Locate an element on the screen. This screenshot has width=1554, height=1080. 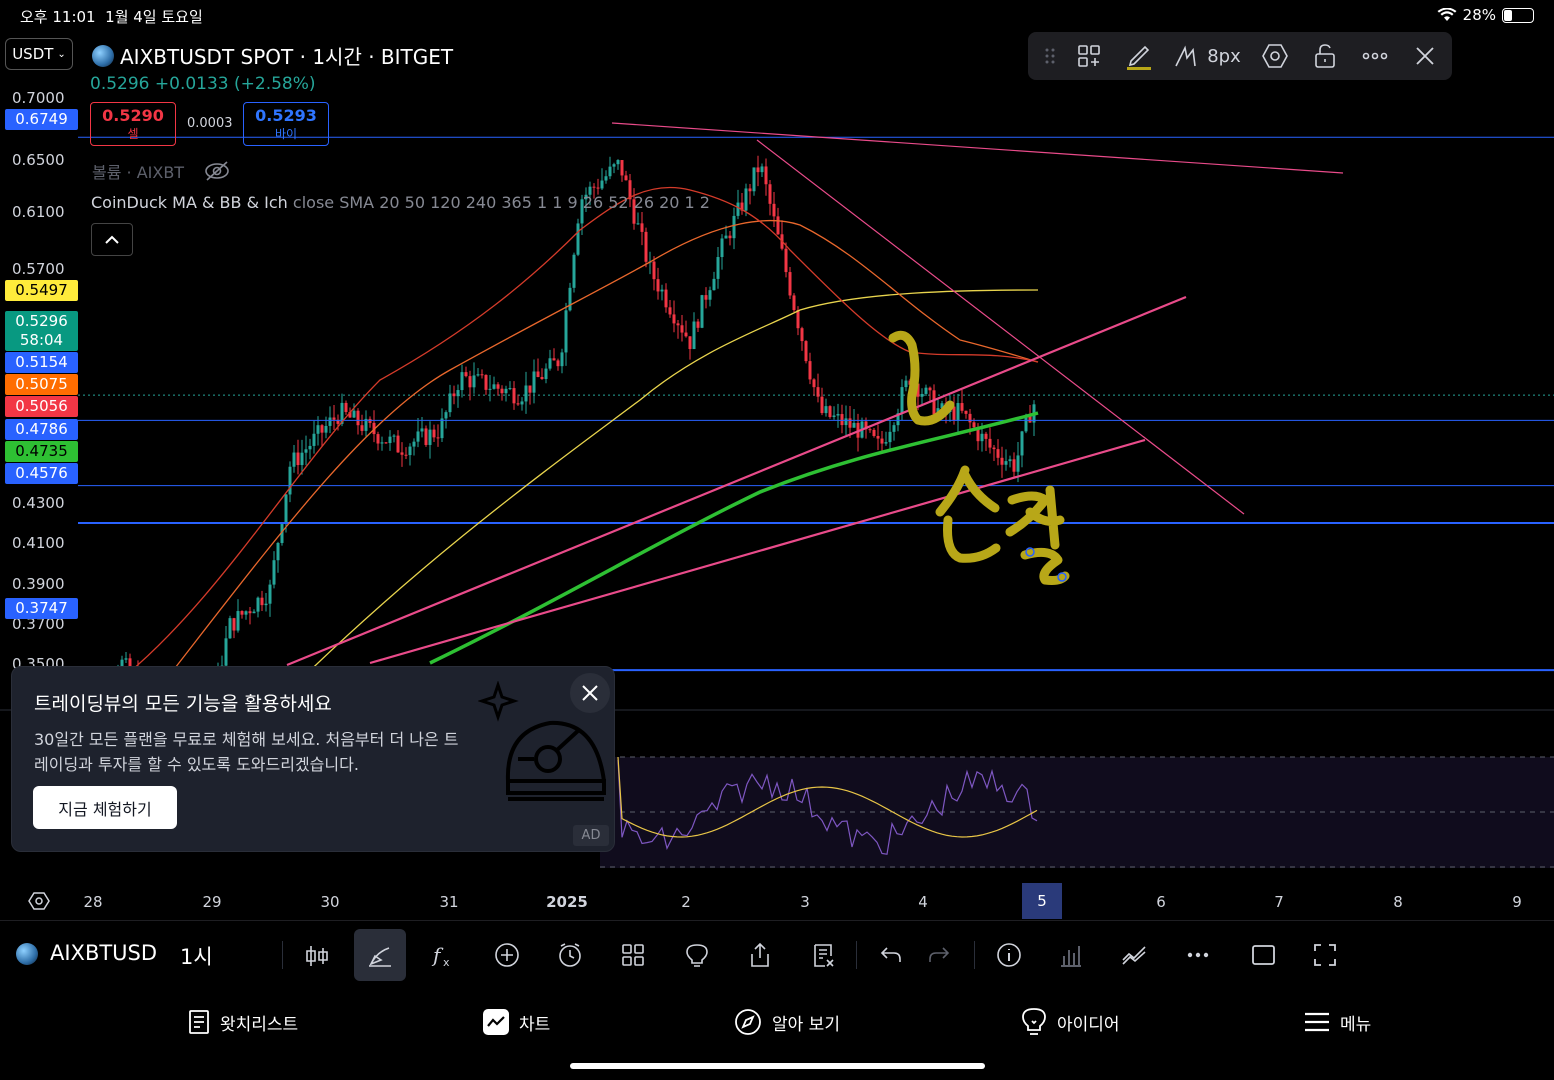
info-icon is located at coordinates (1009, 955).